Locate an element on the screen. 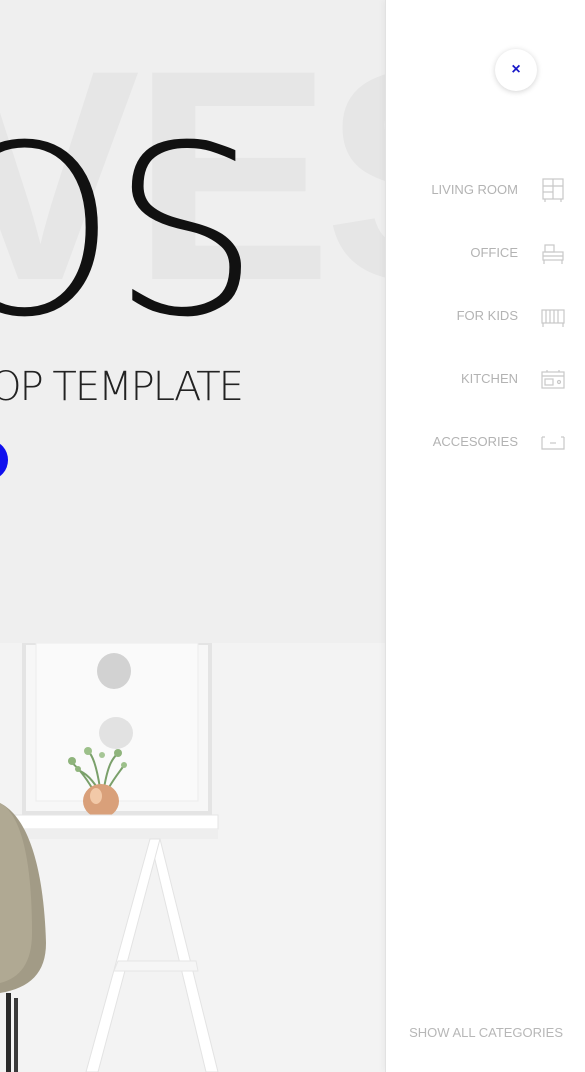 The height and width of the screenshot is (1072, 585). close-icon: × is located at coordinates (516, 69).